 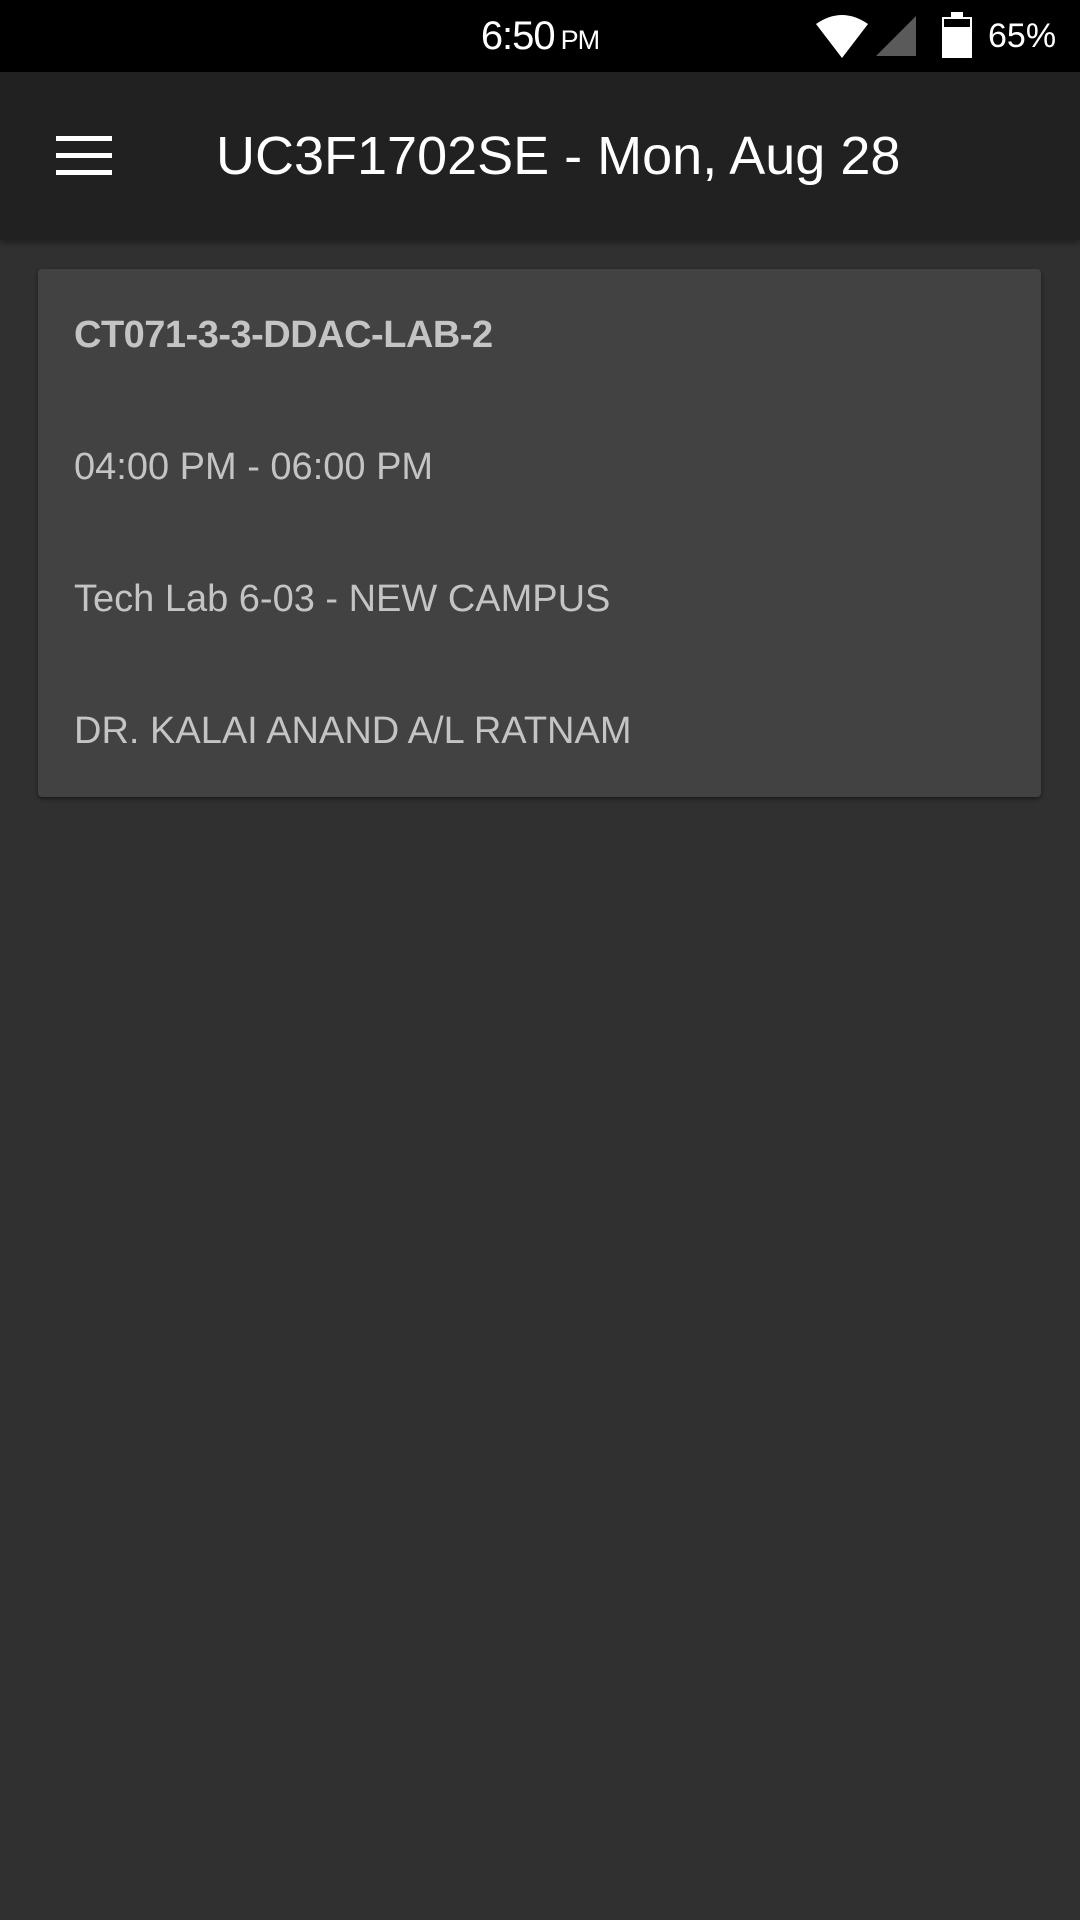 I want to click on app-bar: UC3F1702SE - Mon, Aug 28, so click(x=540, y=156).